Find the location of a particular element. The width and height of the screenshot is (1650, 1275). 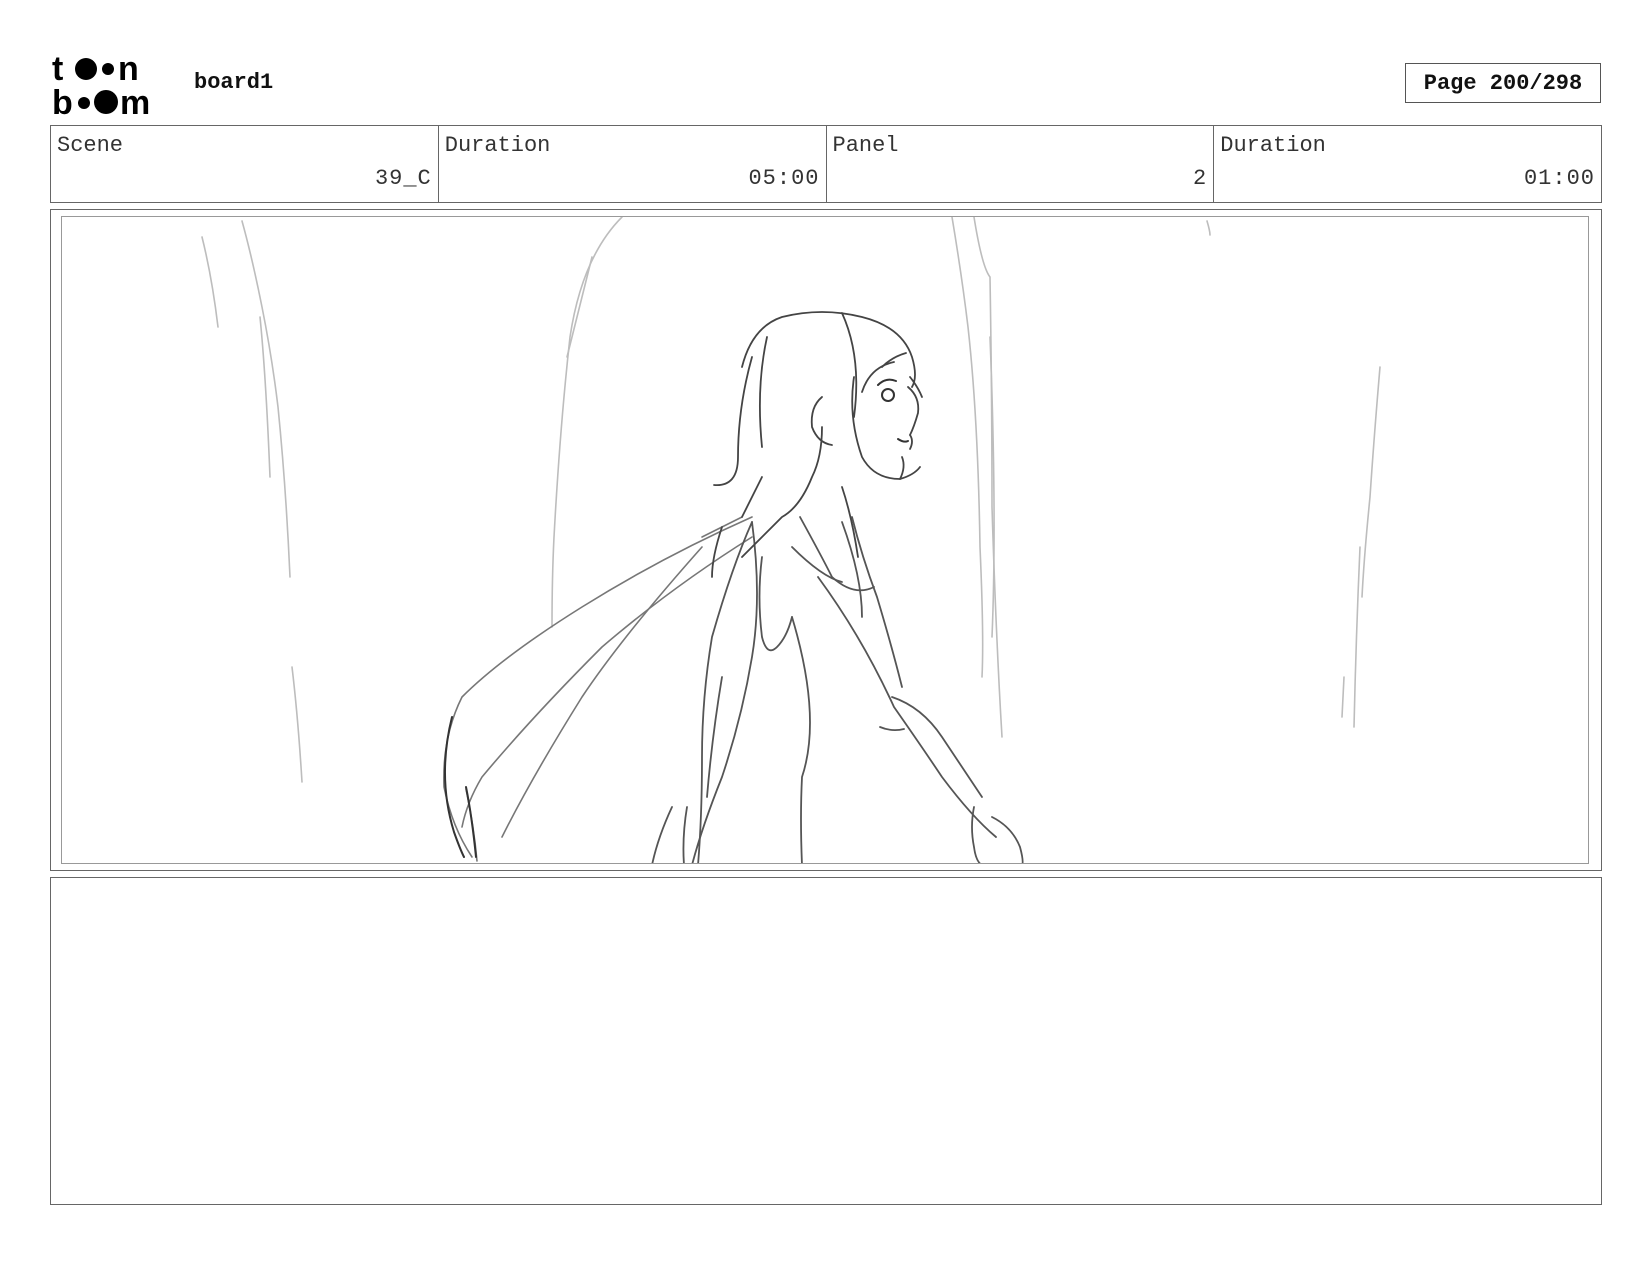

scene-duration-cell: Duration 05:00 is located at coordinates (633, 164).